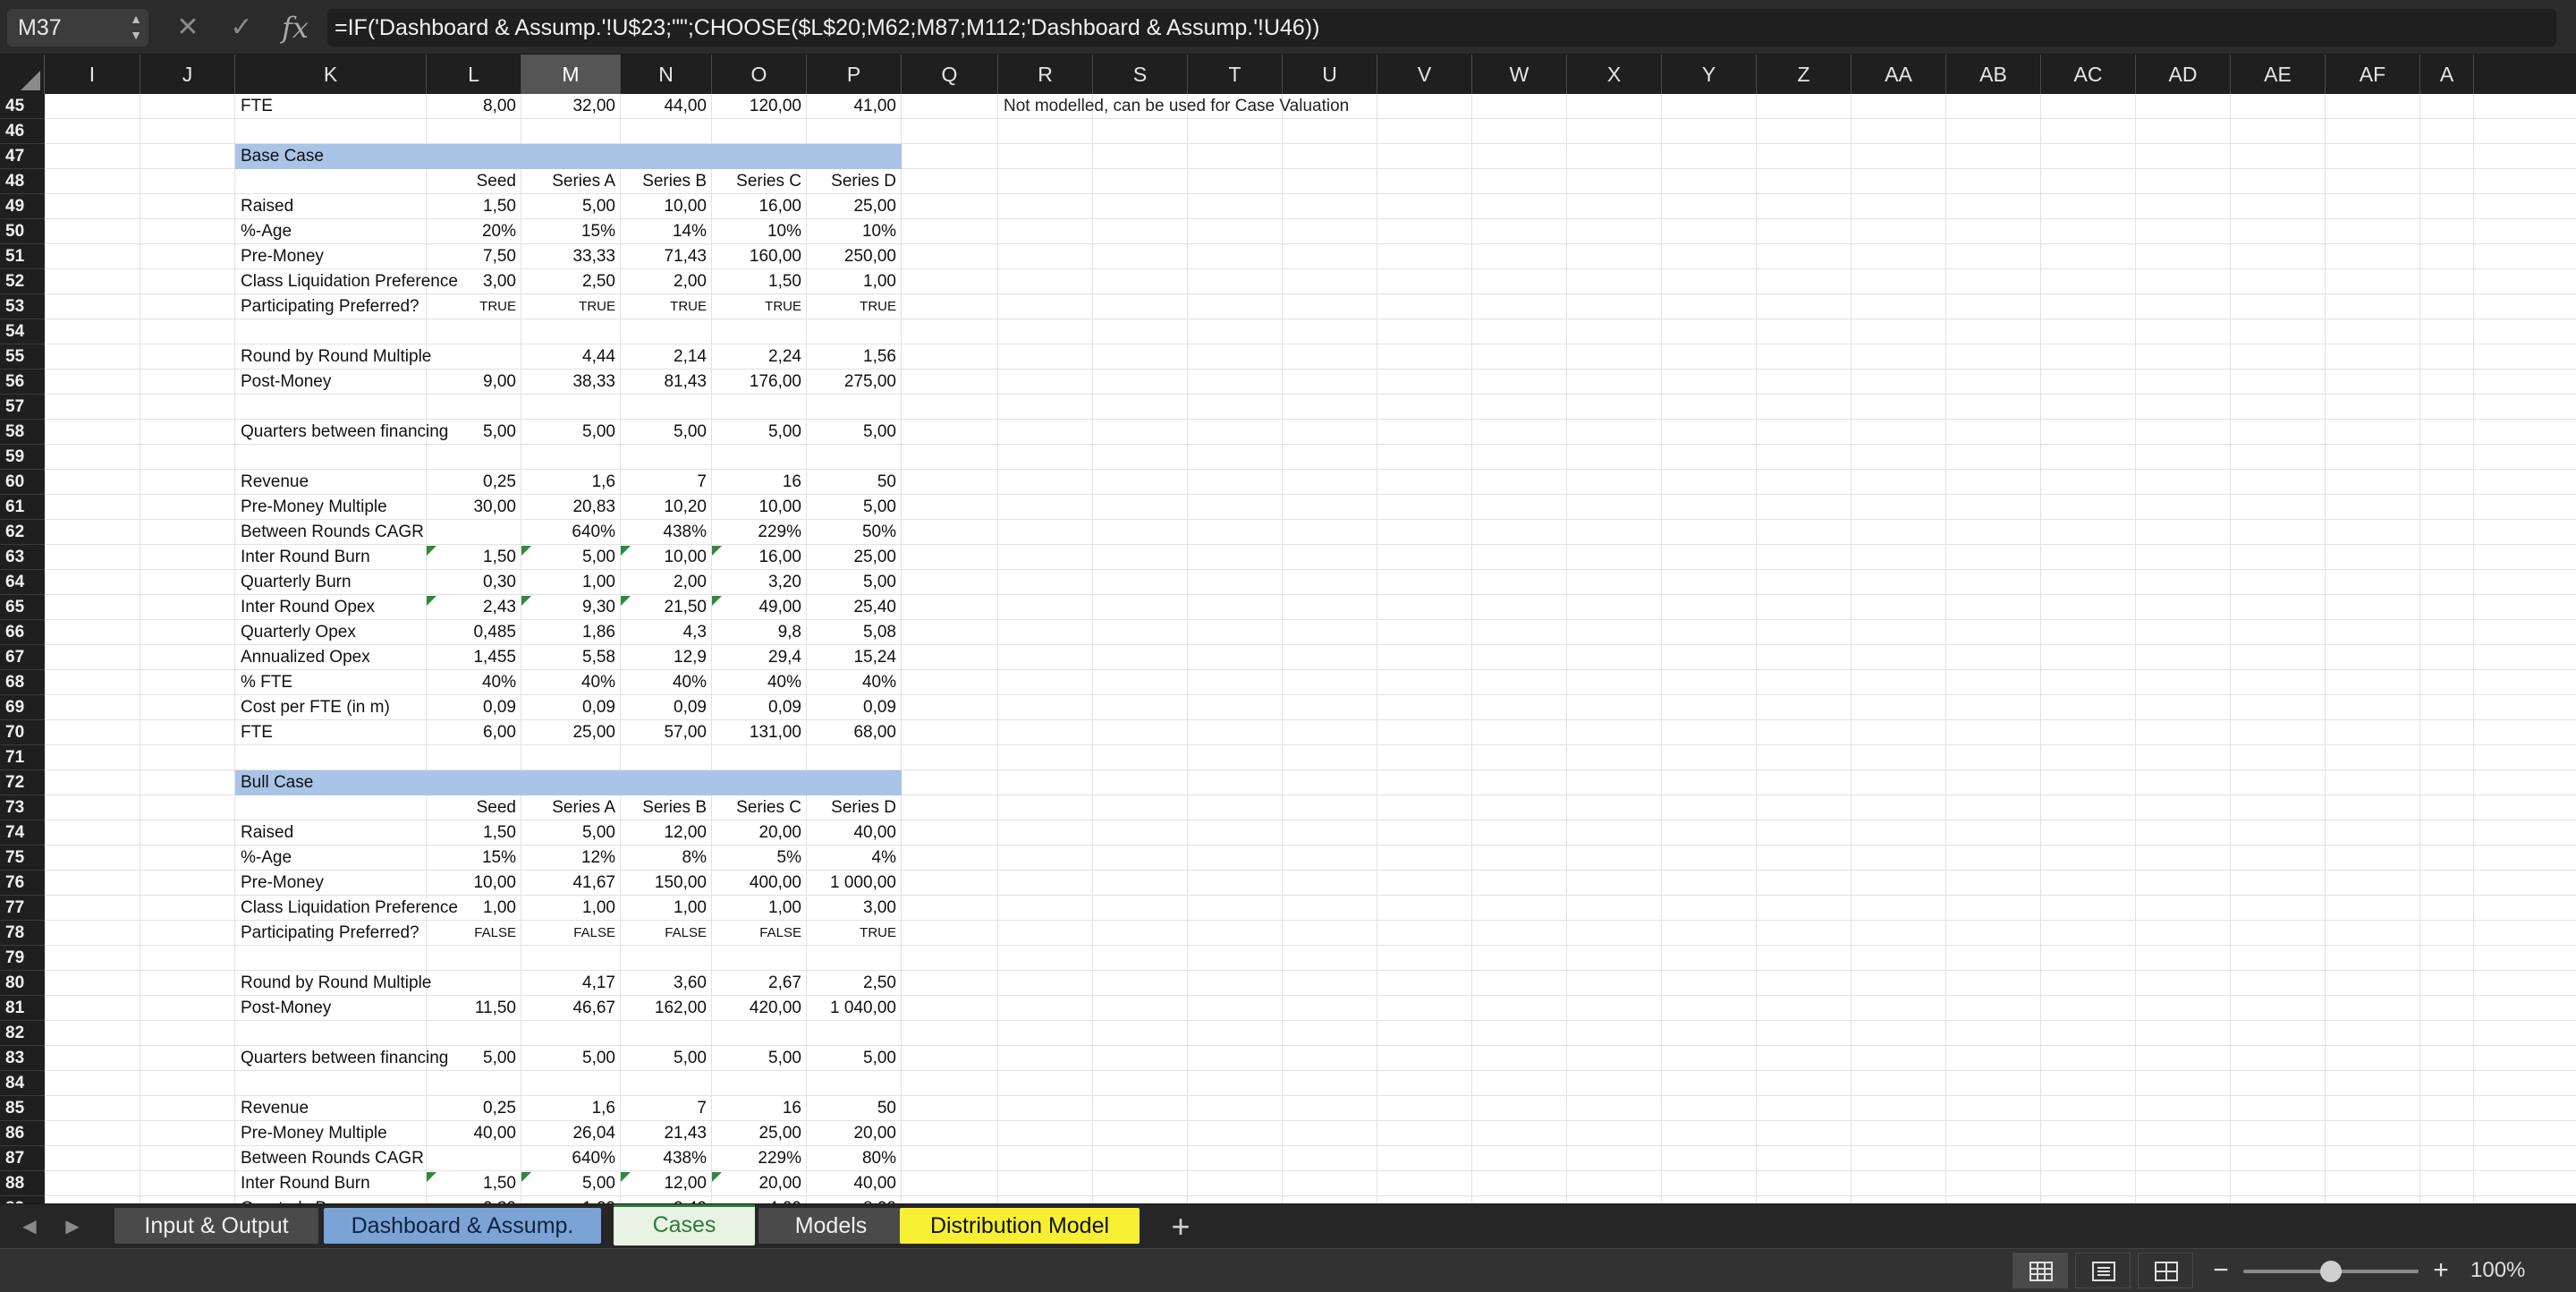 This screenshot has height=1292, width=2576. What do you see at coordinates (22, 1083) in the screenshot?
I see `row-header: 84` at bounding box center [22, 1083].